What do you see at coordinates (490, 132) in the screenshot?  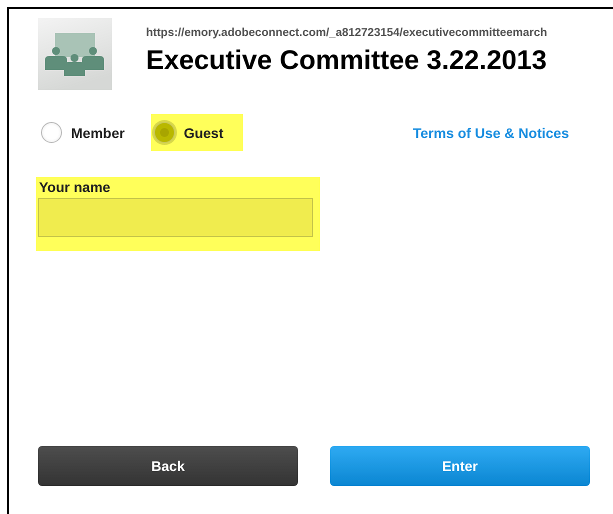 I see `terms-link: Terms of Use & Notices` at bounding box center [490, 132].